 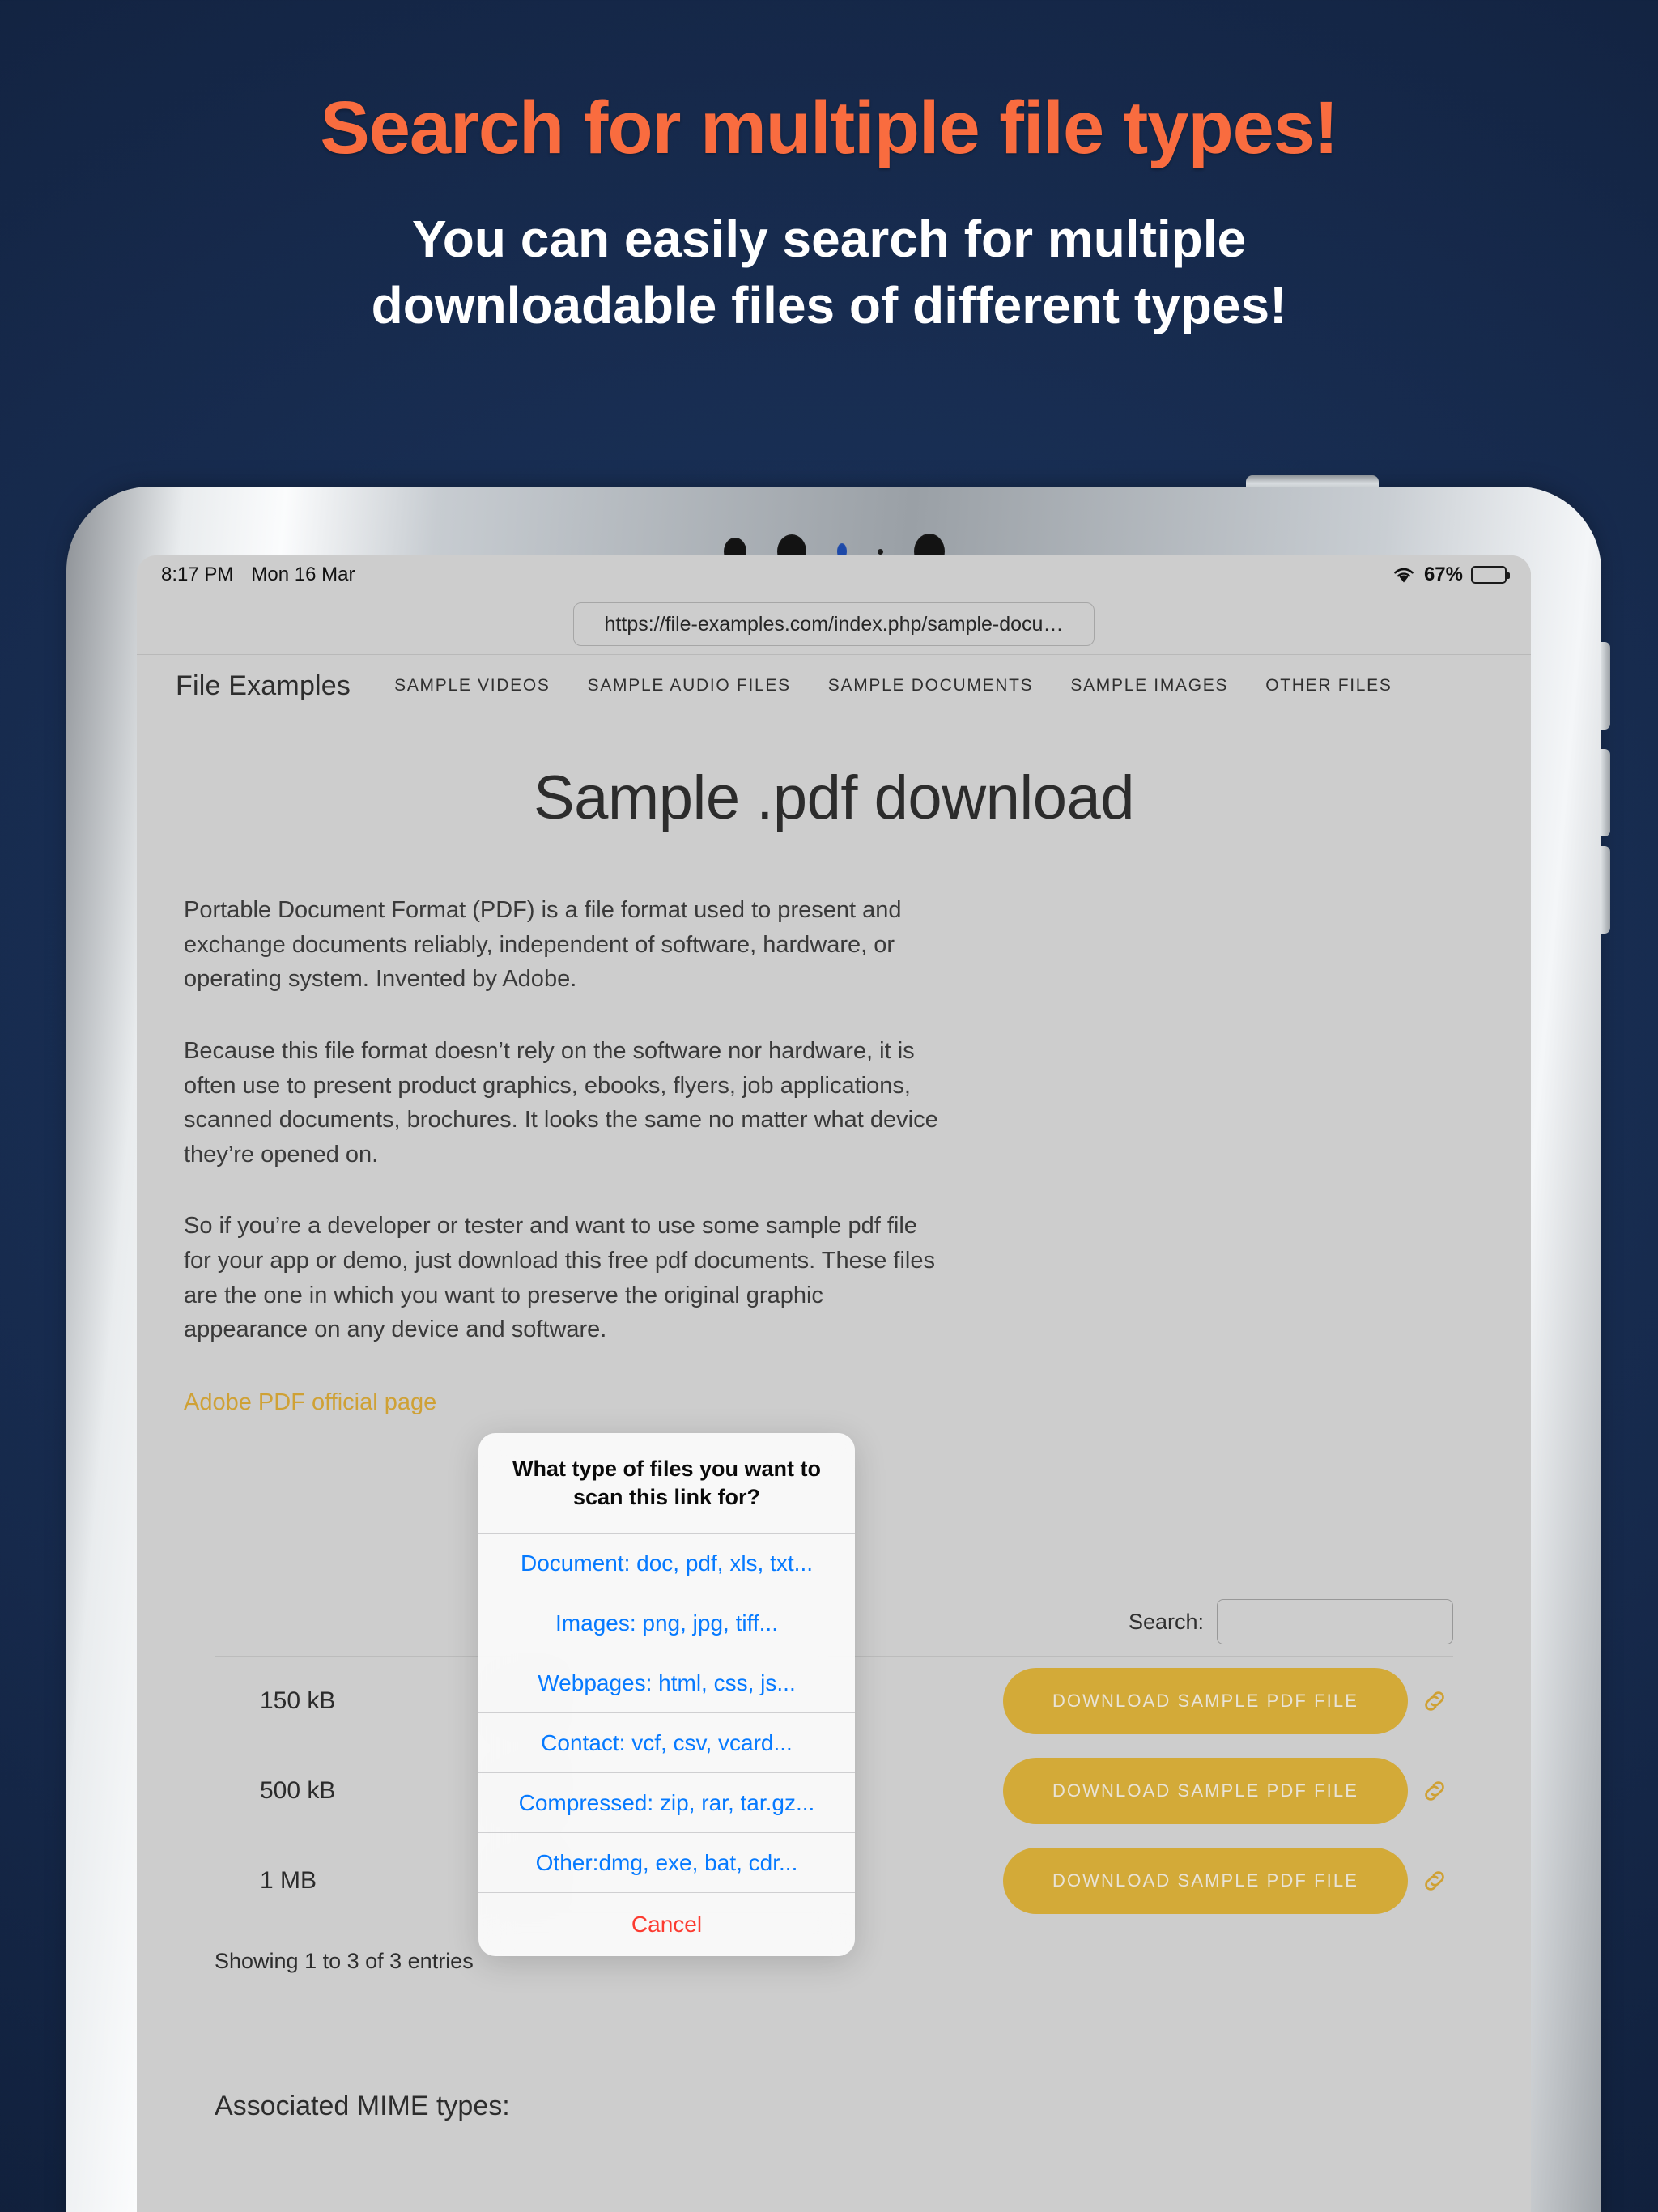 I want to click on mime-types-heading: Associated MIME types:, so click(x=362, y=2106).